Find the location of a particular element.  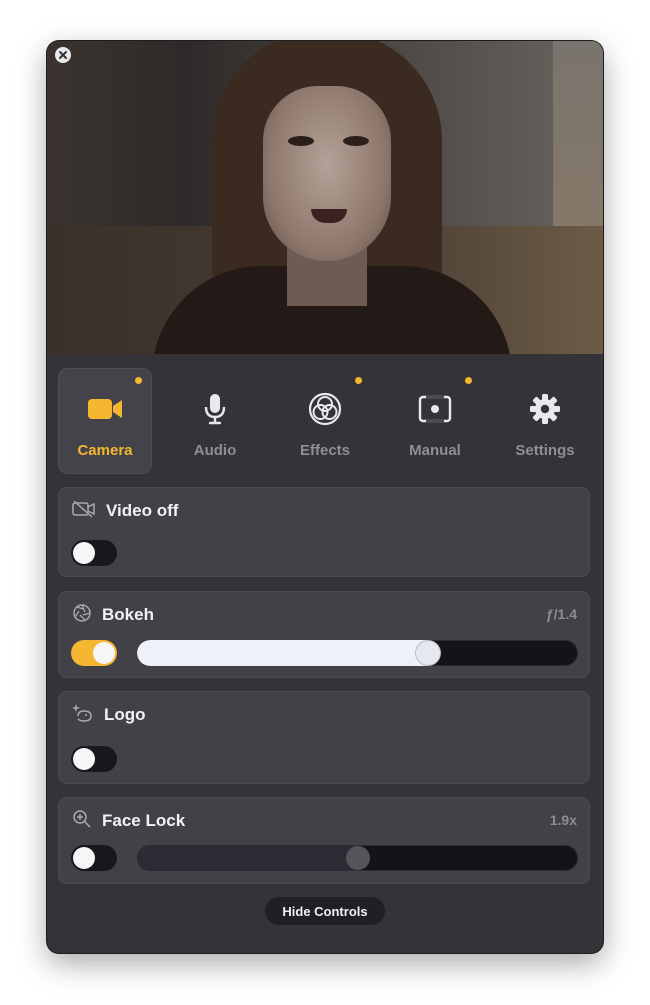

tab-camera-label: Camera is located at coordinates (105, 450).